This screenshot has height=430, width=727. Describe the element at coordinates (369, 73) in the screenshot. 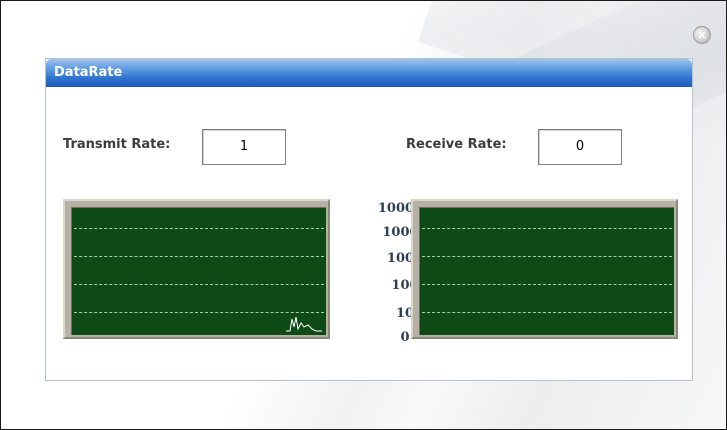

I see `panel-header: DataRate` at that location.